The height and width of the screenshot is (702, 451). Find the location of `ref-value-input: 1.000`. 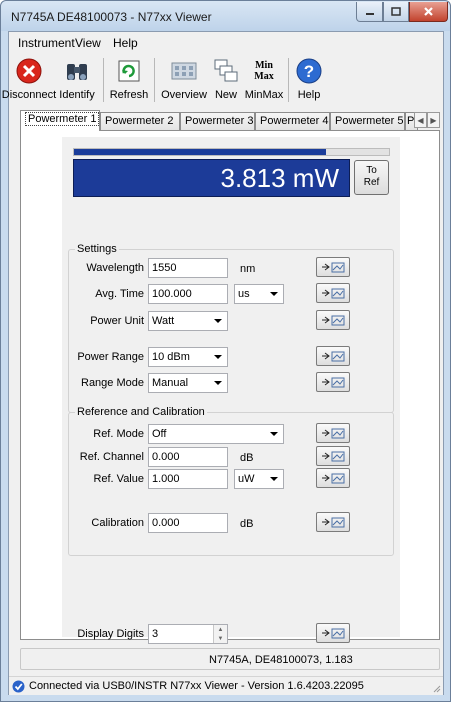

ref-value-input: 1.000 is located at coordinates (188, 479).